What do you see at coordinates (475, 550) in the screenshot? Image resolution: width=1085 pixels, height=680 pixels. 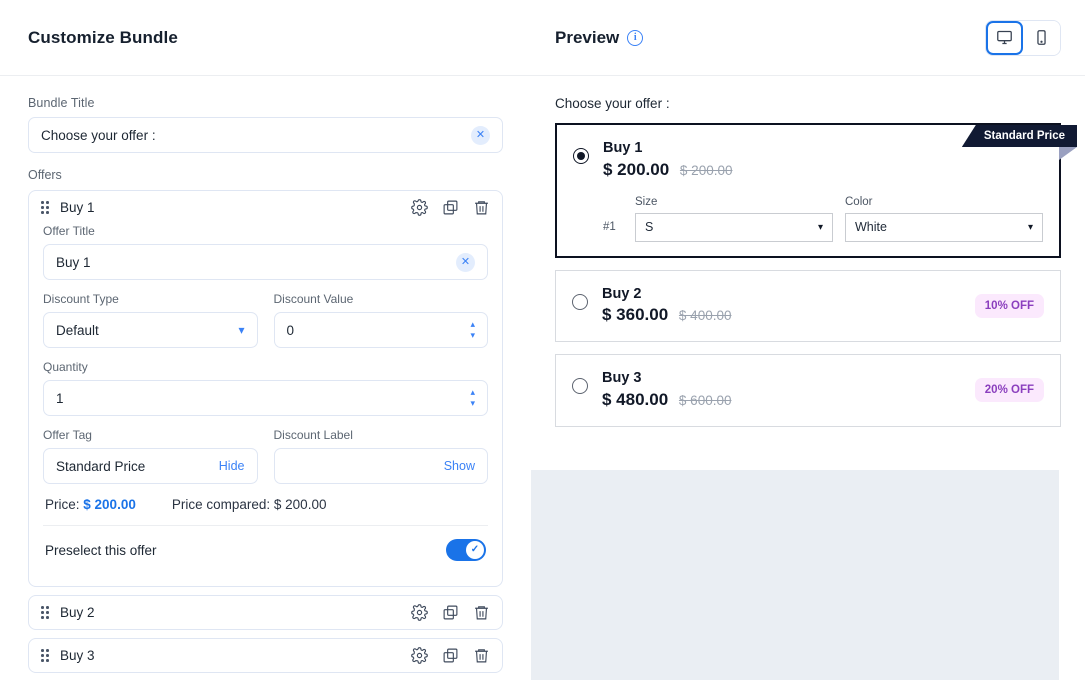 I see `check-icon: ✓` at bounding box center [475, 550].